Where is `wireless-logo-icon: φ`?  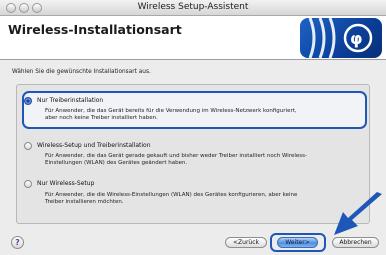 wireless-logo-icon: φ is located at coordinates (341, 38).